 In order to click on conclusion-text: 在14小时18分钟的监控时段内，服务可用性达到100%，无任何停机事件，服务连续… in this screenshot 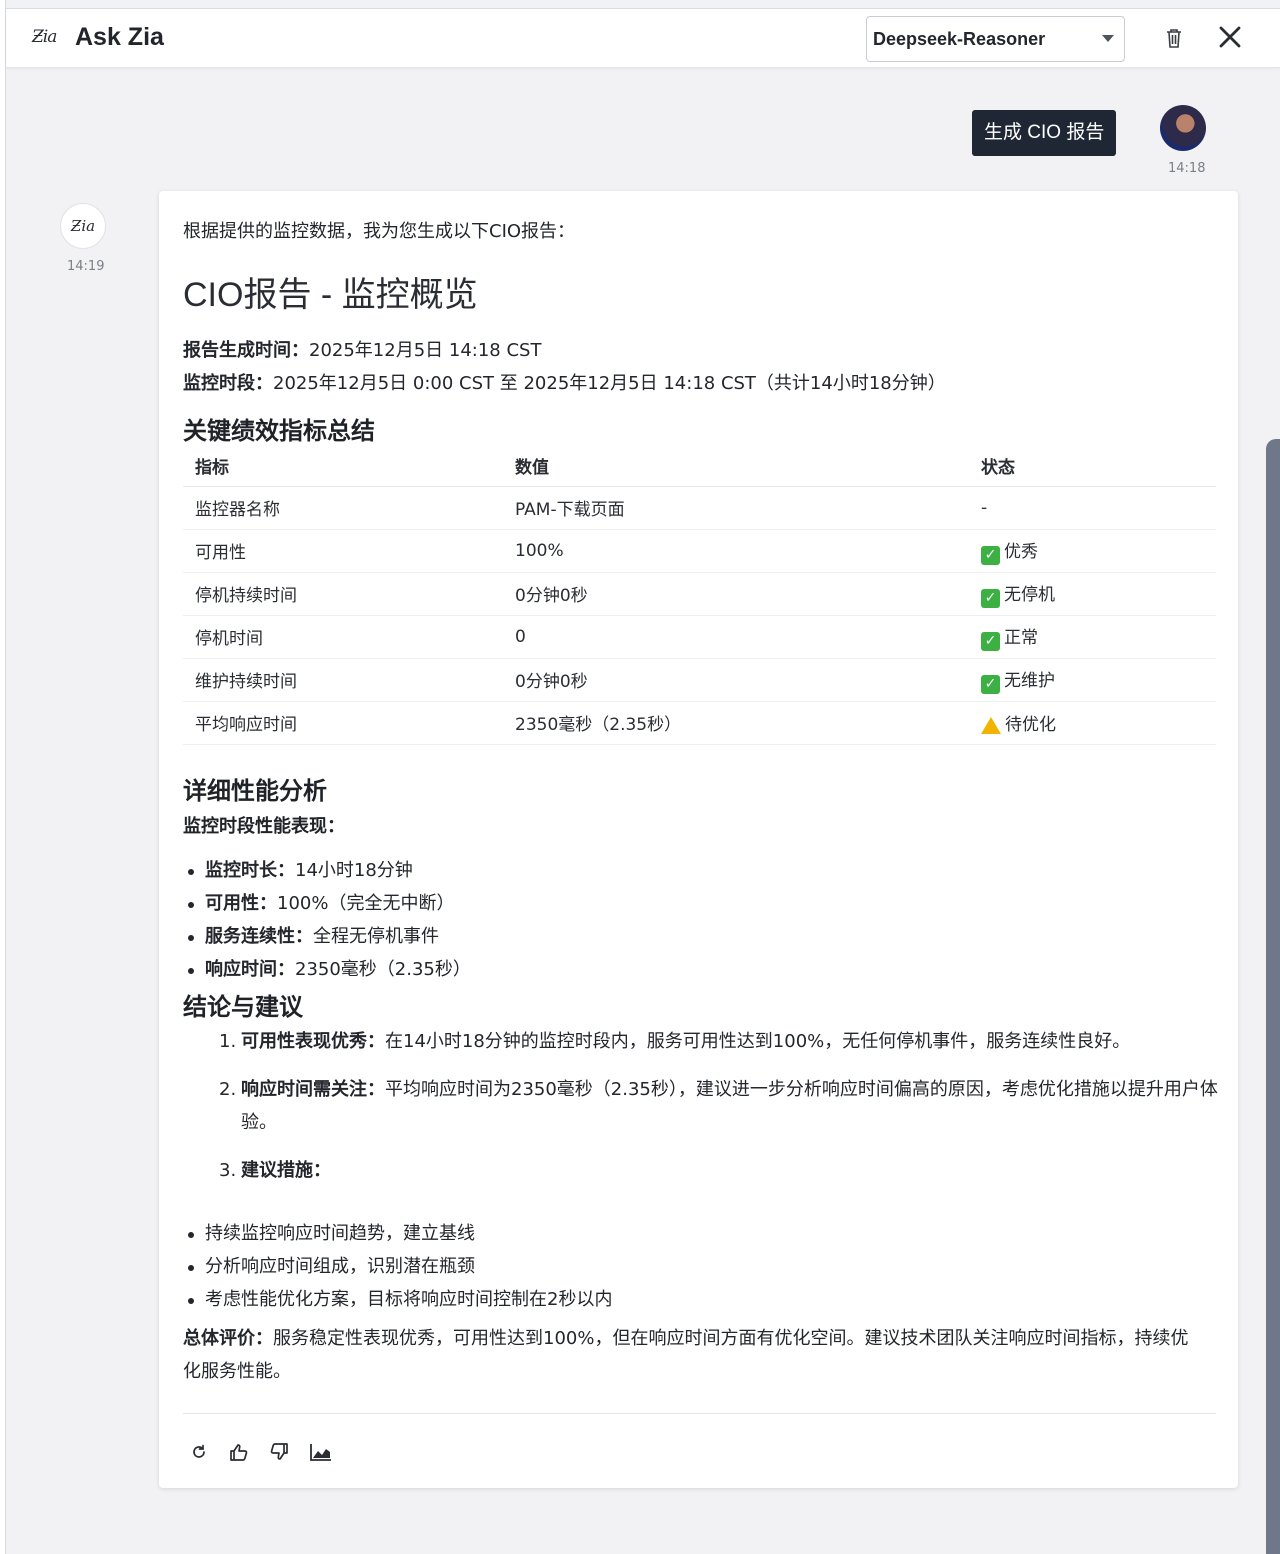, I will do `click(758, 1041)`.